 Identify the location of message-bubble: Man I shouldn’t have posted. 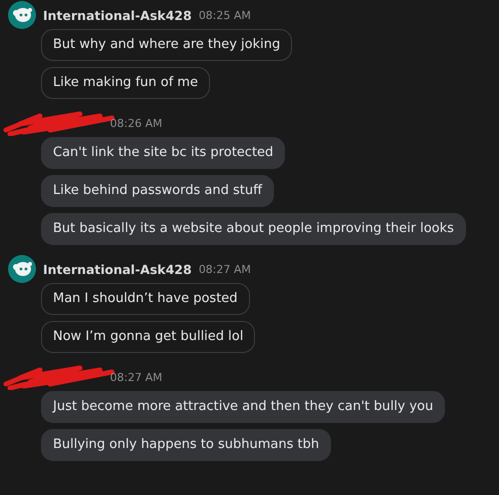
(145, 299).